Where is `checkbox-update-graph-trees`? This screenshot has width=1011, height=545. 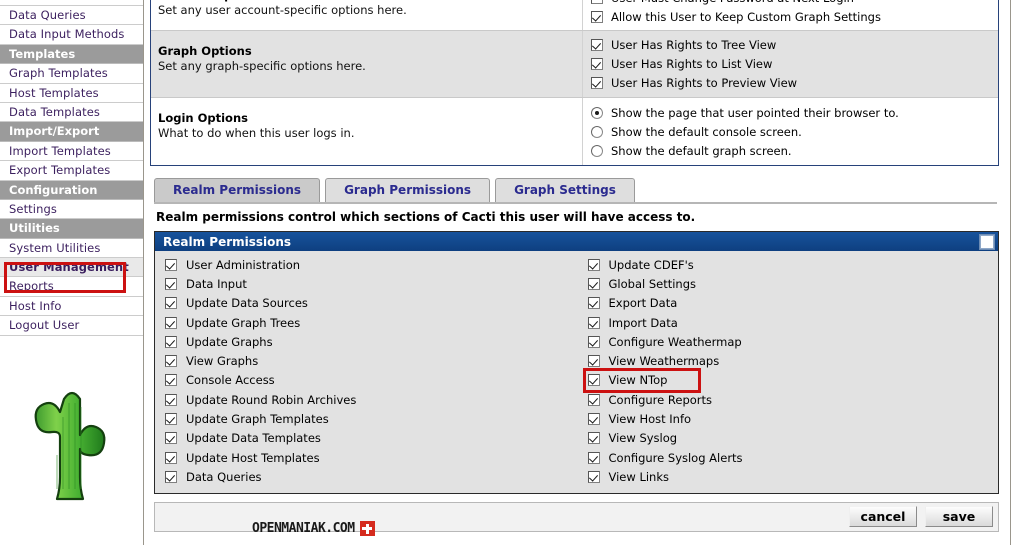 checkbox-update-graph-trees is located at coordinates (171, 322).